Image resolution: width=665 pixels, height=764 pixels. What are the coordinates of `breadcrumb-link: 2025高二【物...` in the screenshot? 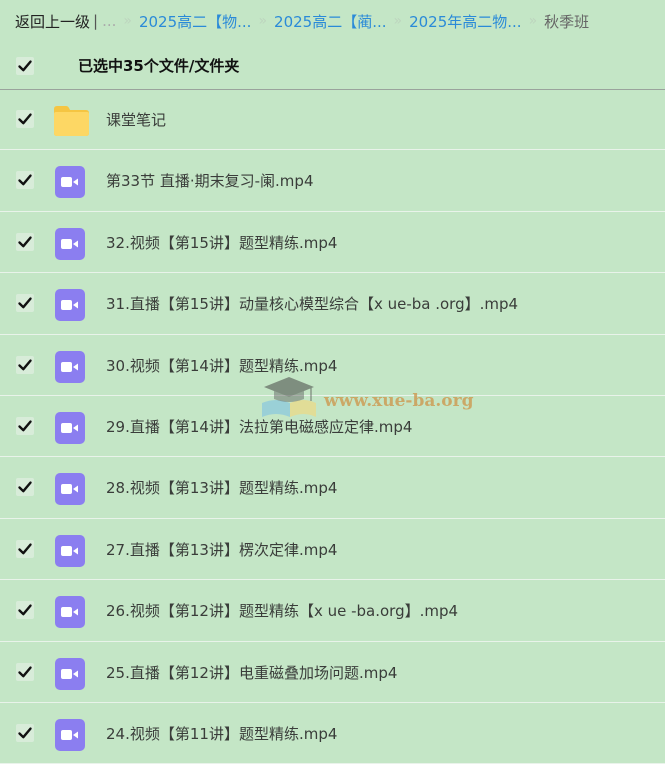 It's located at (195, 21).